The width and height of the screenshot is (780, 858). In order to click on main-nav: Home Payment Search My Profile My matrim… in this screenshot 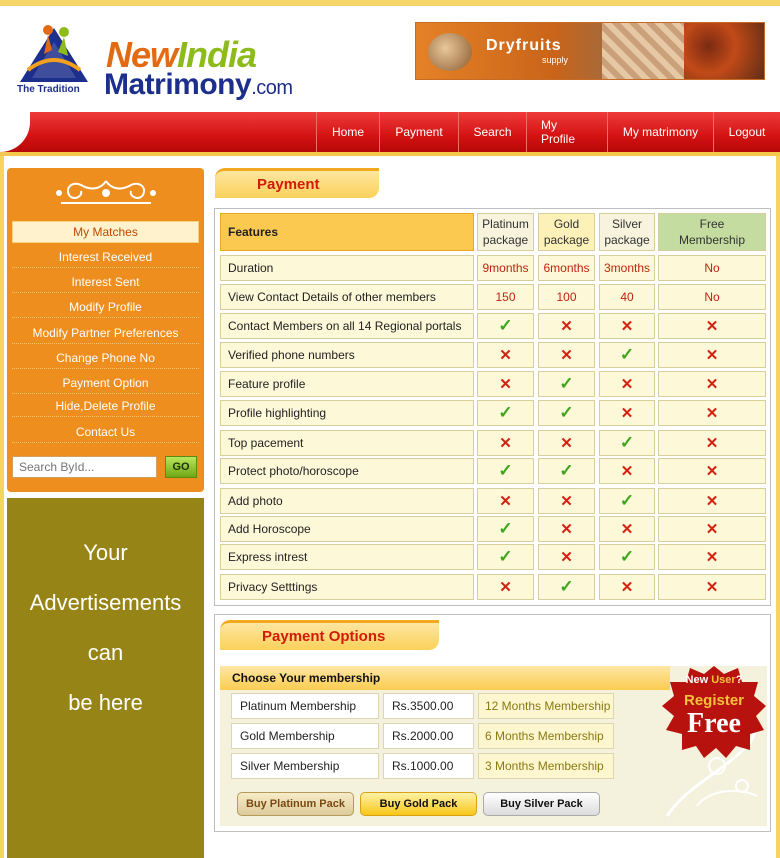, I will do `click(390, 132)`.